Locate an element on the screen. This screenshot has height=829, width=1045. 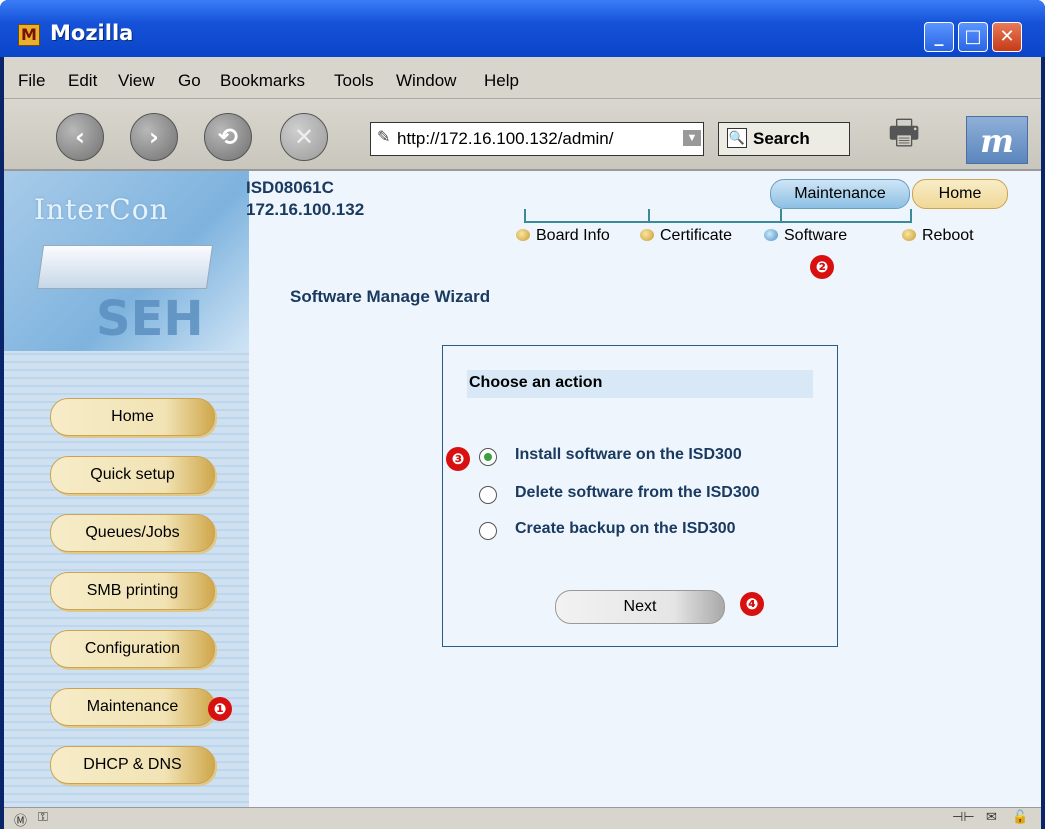
status-bar: Ⓜ ⚿ ⊣⊢ ✉ 🔓 is located at coordinates (522, 818).